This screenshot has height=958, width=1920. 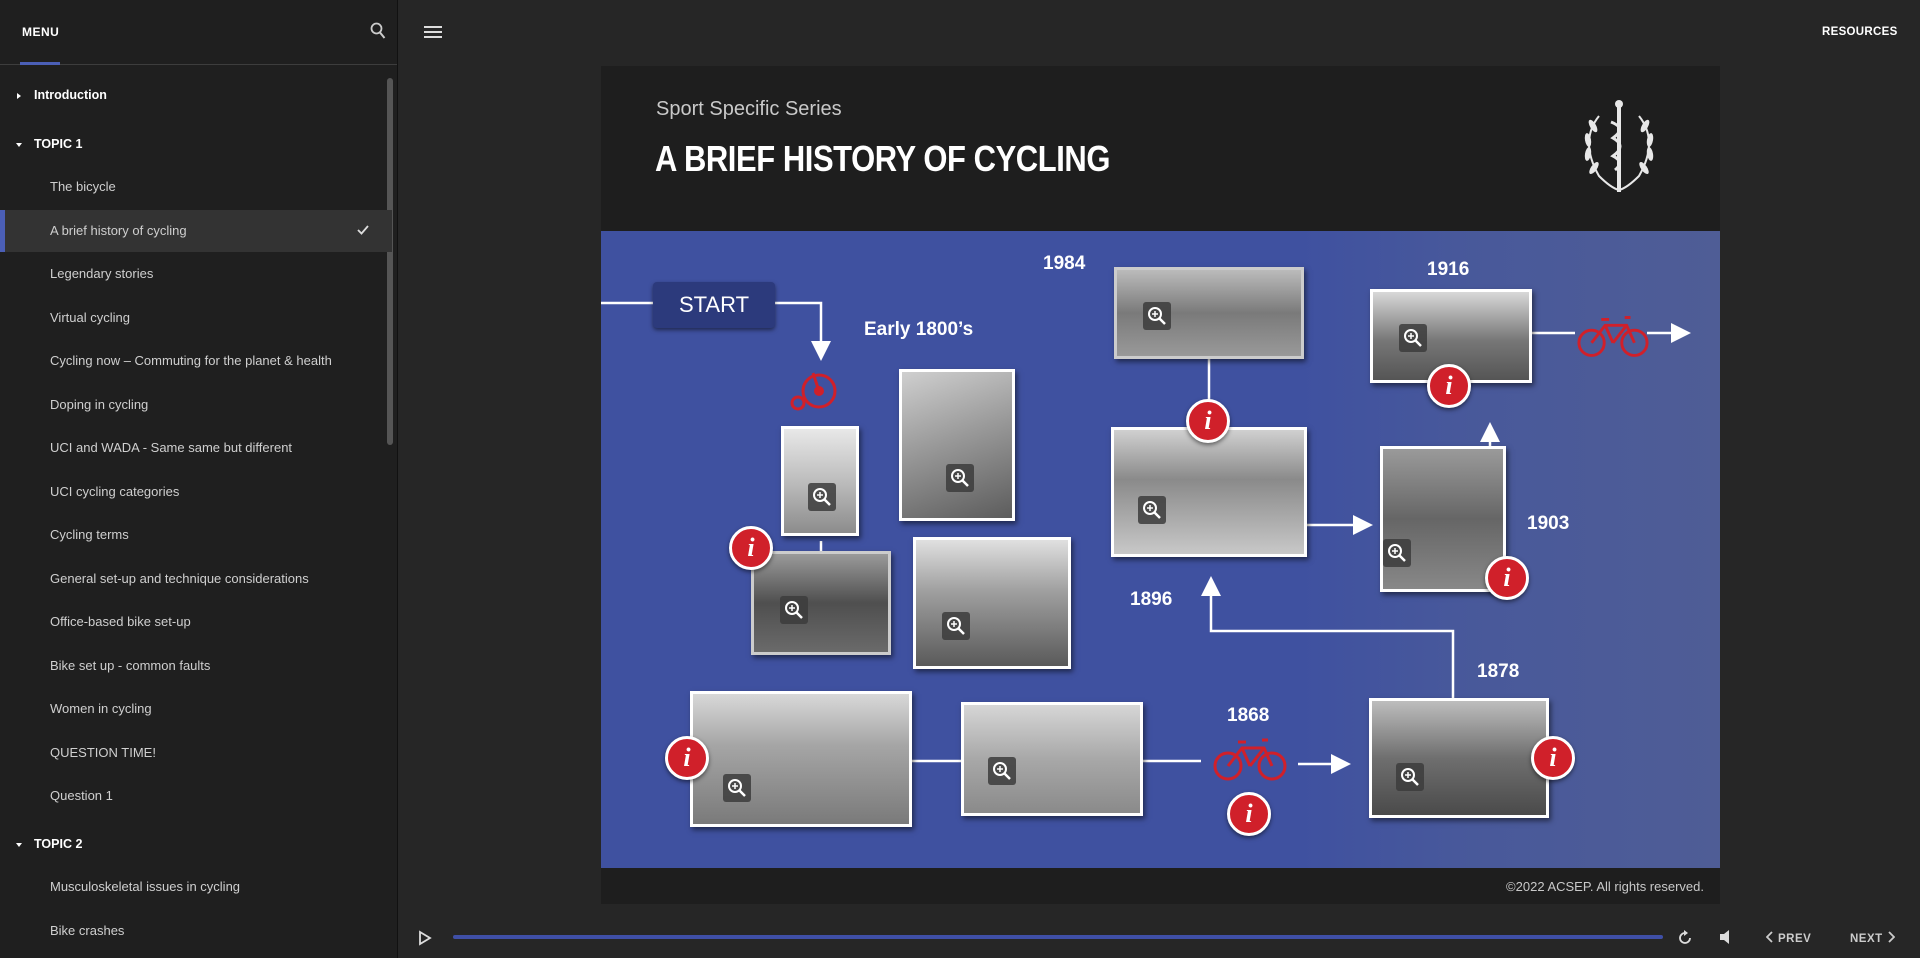 I want to click on next-button: NEXT, so click(x=1872, y=938).